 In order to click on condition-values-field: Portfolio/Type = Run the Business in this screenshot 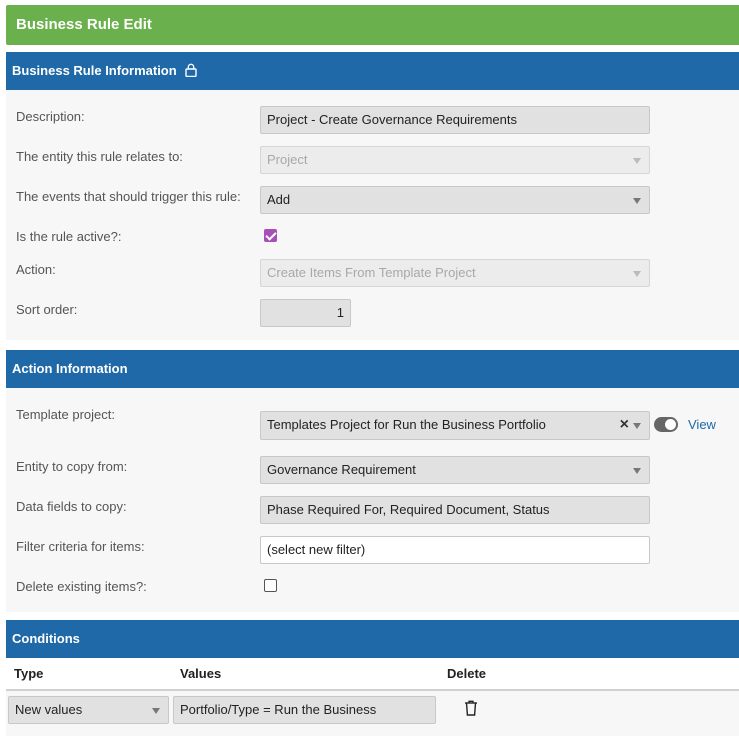, I will do `click(304, 710)`.